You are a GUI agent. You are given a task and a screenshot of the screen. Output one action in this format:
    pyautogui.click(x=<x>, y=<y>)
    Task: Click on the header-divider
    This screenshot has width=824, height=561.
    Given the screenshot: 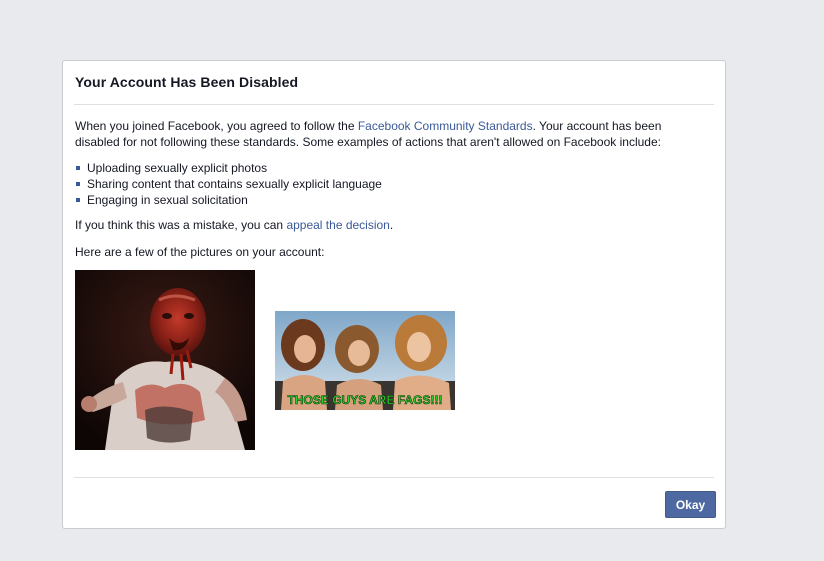 What is the action you would take?
    pyautogui.click(x=394, y=104)
    